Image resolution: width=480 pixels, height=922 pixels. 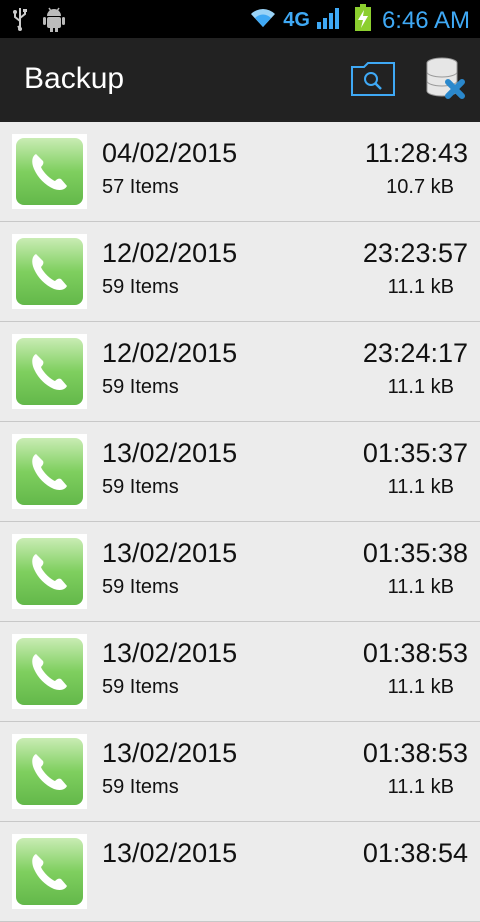 I want to click on status-time: 6:46 AM, so click(x=425, y=20).